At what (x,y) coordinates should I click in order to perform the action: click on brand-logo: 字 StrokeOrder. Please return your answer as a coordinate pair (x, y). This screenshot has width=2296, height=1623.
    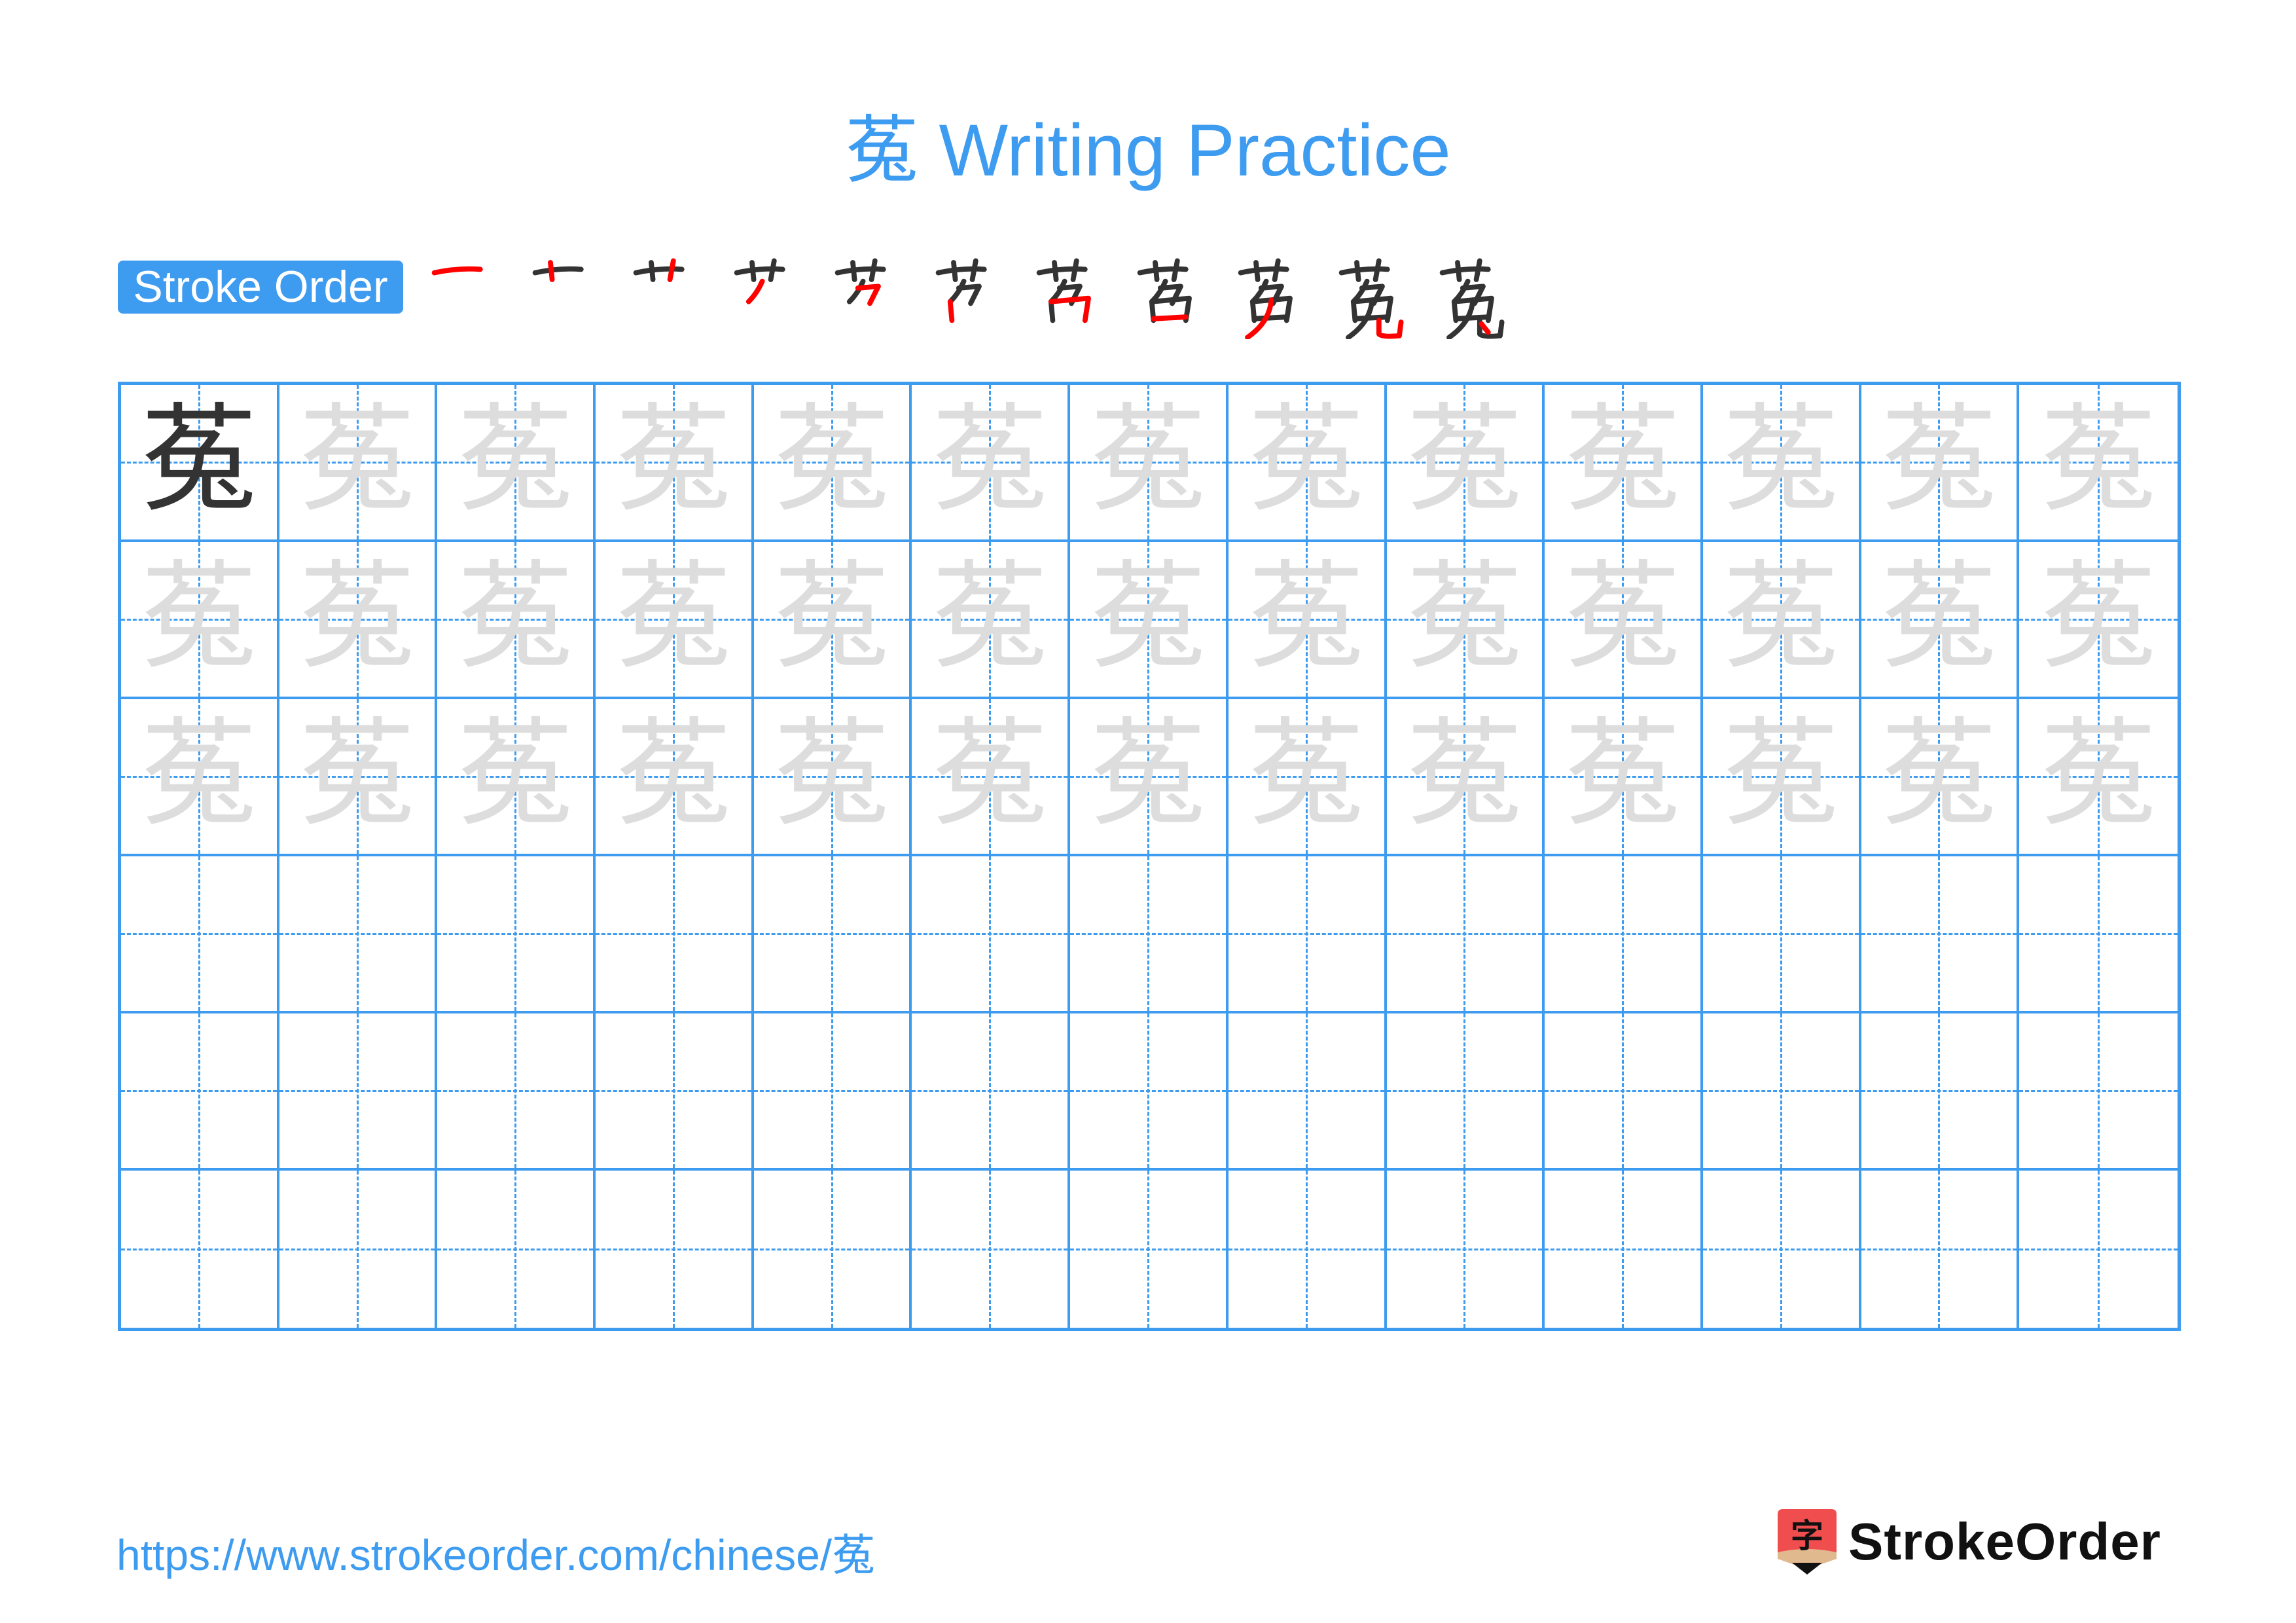
    Looking at the image, I should click on (1969, 1542).